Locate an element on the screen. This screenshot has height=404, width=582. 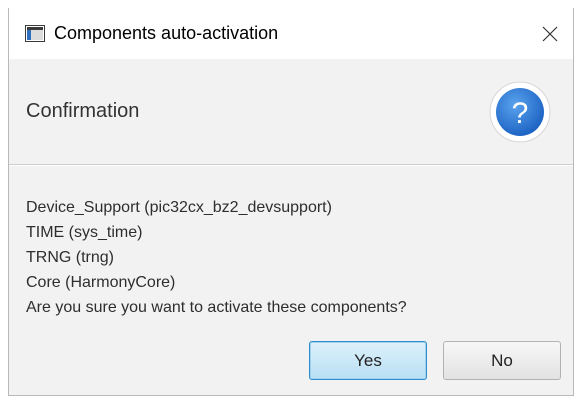
message-line: TRNG (trng) is located at coordinates (70, 257).